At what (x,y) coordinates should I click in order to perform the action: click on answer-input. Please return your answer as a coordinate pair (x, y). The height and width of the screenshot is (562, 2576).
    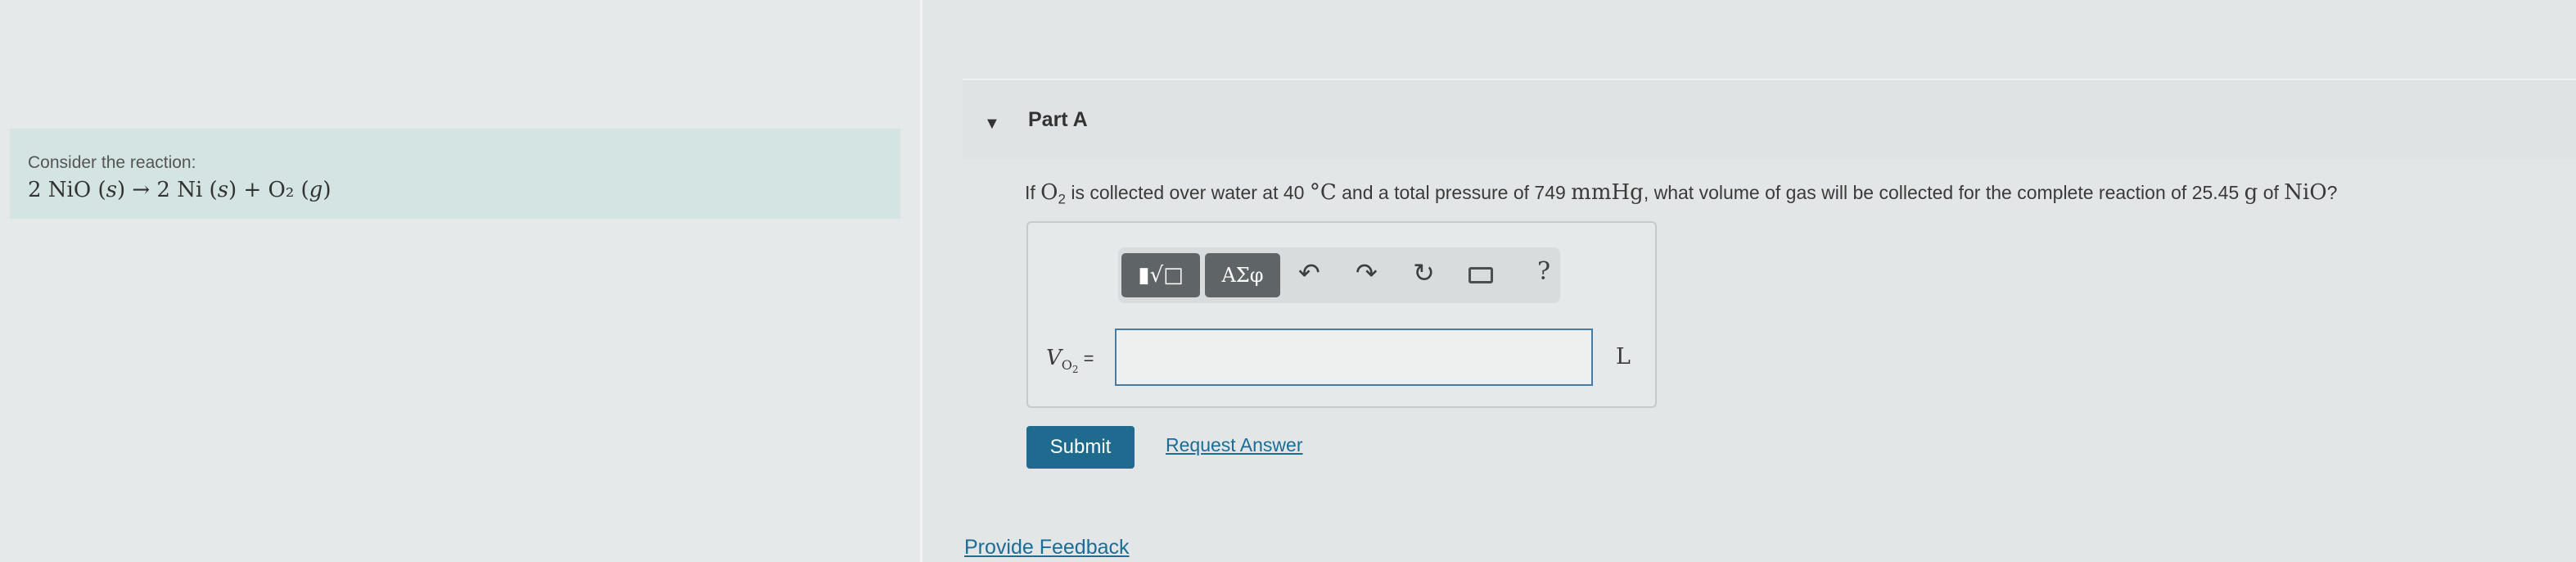
    Looking at the image, I should click on (1354, 357).